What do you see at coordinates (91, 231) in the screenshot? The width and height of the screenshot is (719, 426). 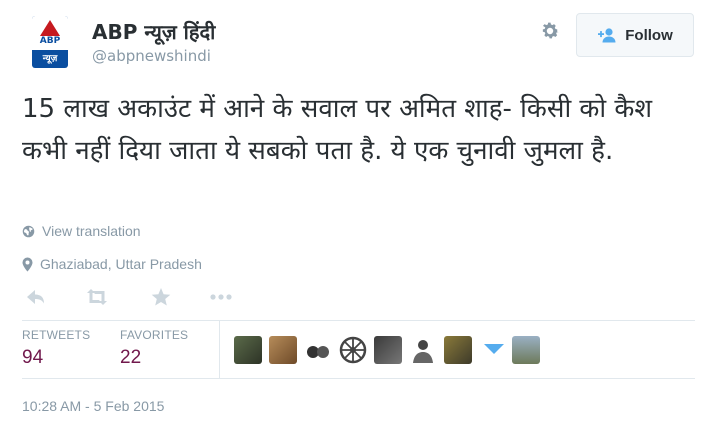 I see `view-translation-label: View translation` at bounding box center [91, 231].